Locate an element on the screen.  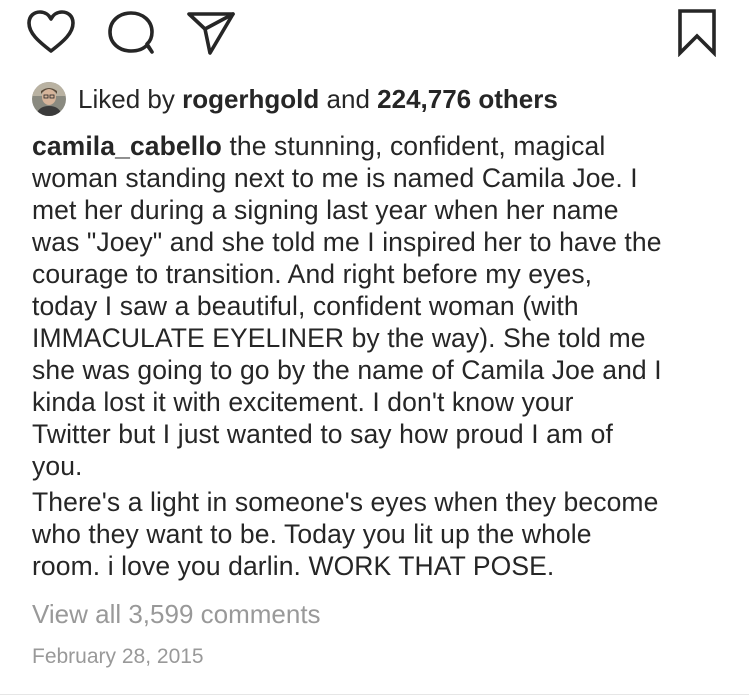
view-all-comments-link: View all 3,599 comments is located at coordinates (176, 614).